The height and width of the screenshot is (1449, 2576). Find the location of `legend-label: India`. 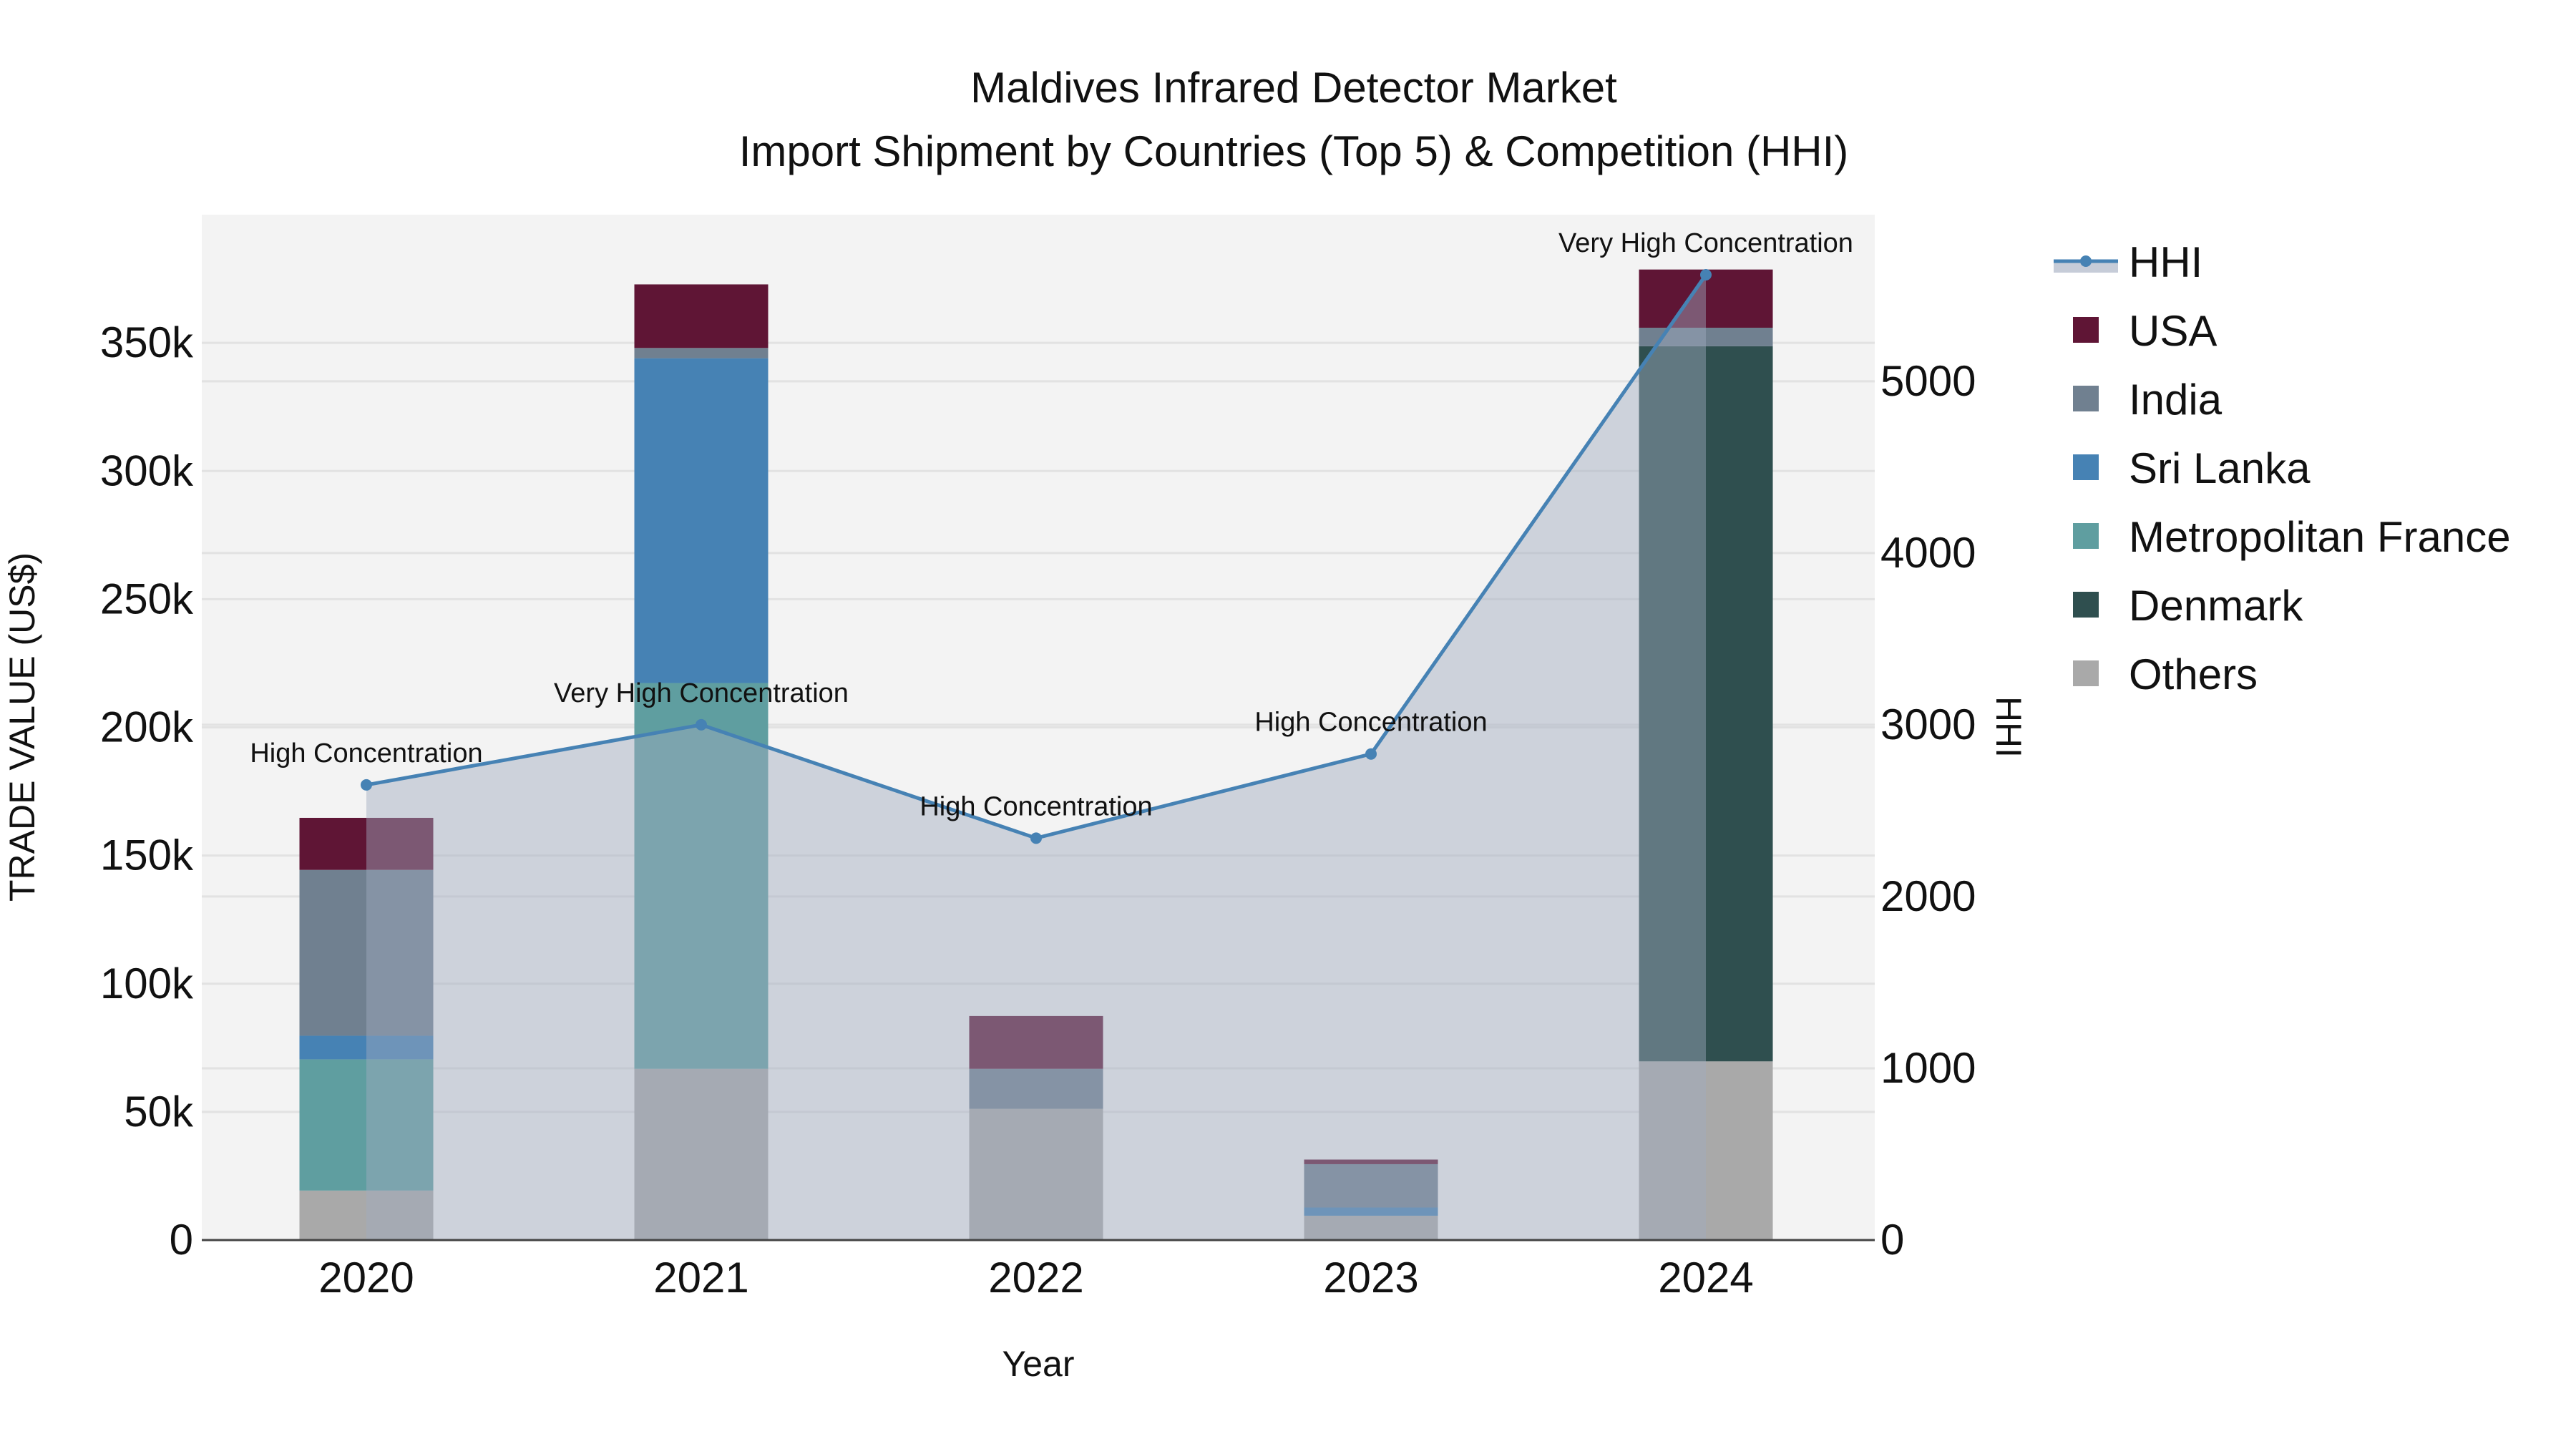

legend-label: India is located at coordinates (2176, 400).